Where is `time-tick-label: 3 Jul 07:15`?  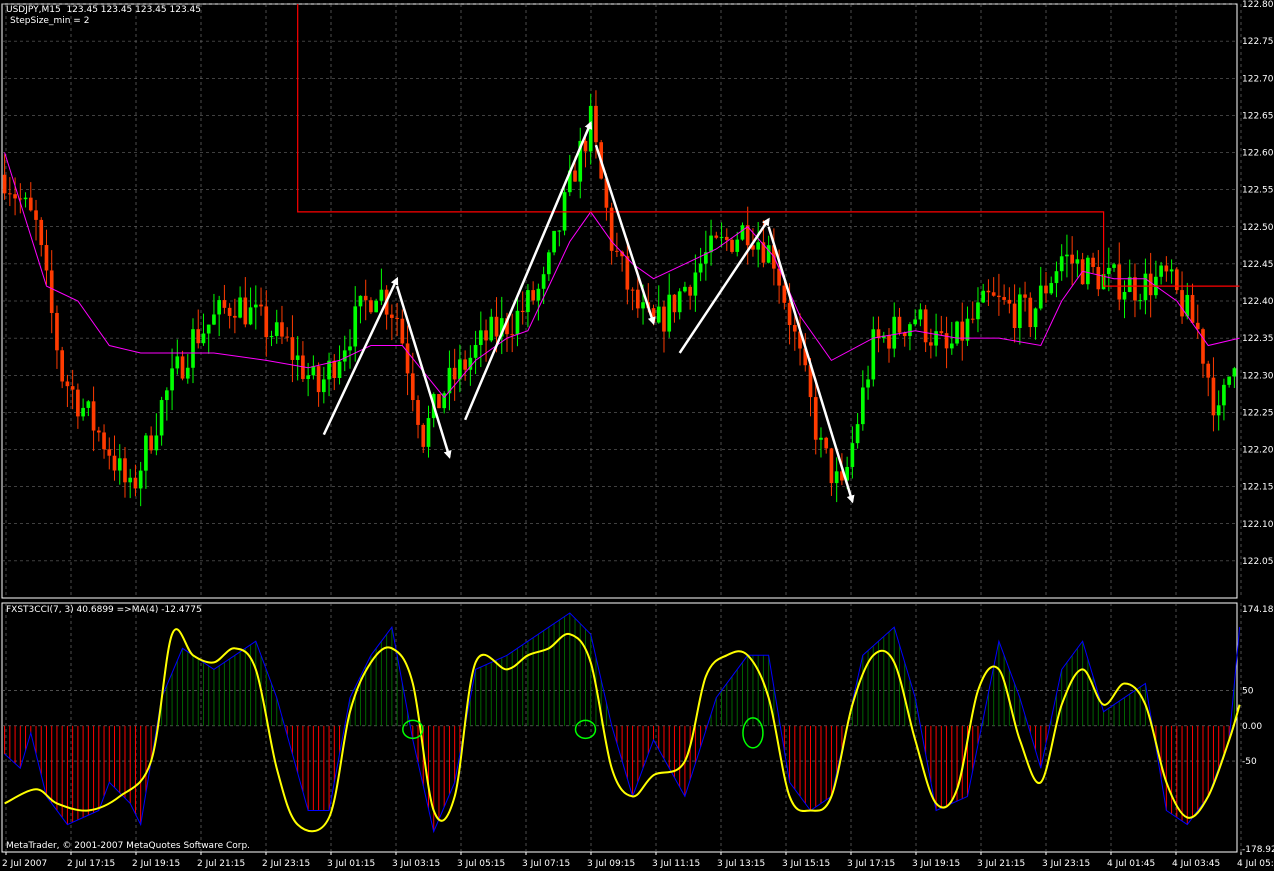 time-tick-label: 3 Jul 07:15 is located at coordinates (546, 864).